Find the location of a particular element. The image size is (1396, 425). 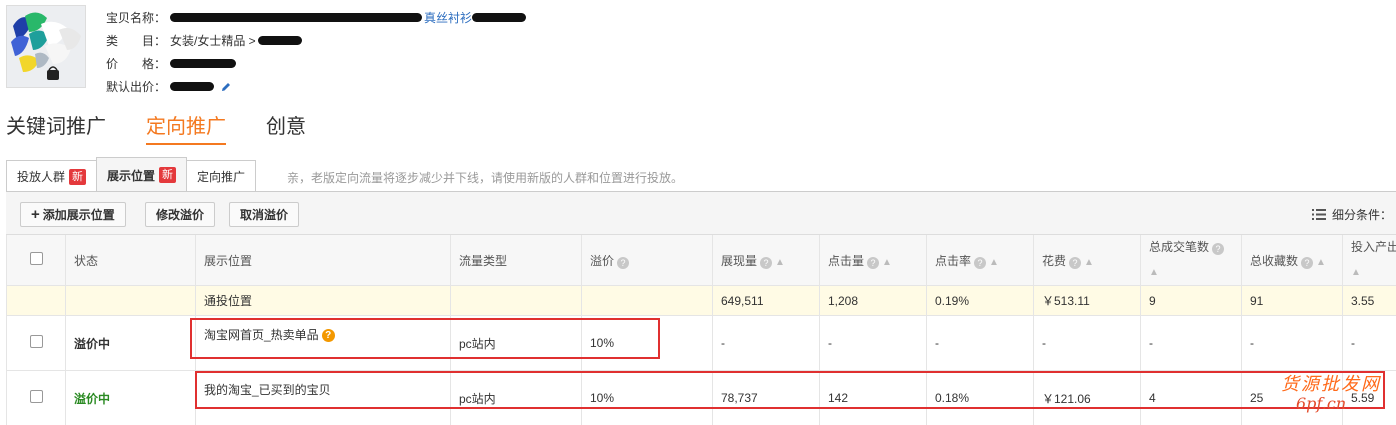

header-traffic-type: 流量类型 is located at coordinates (516, 260).